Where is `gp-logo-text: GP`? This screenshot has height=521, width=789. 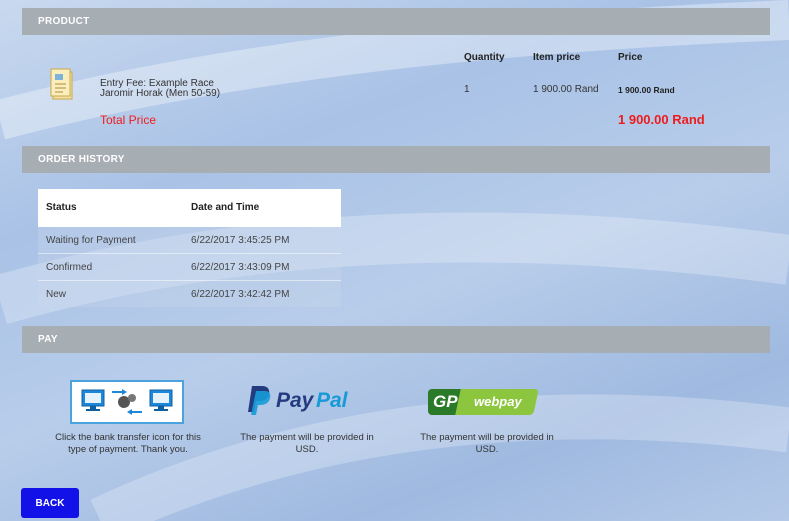
gp-logo-text: GP is located at coordinates (445, 401).